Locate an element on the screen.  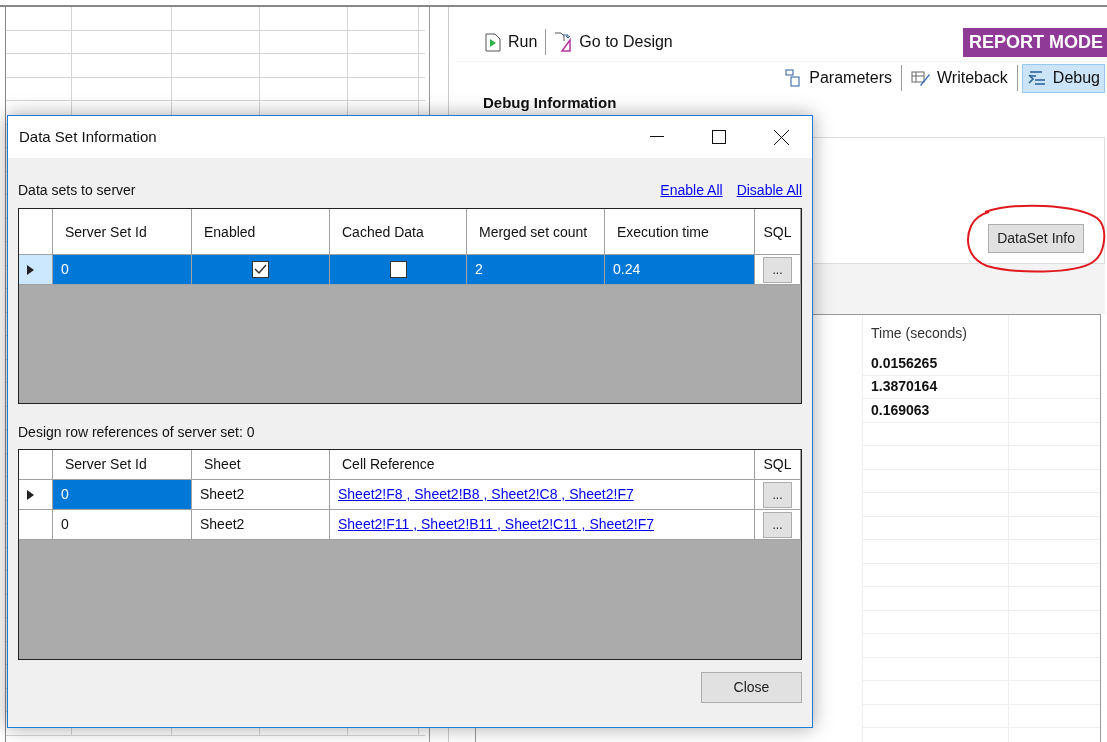
link: Enable All is located at coordinates (691, 190).